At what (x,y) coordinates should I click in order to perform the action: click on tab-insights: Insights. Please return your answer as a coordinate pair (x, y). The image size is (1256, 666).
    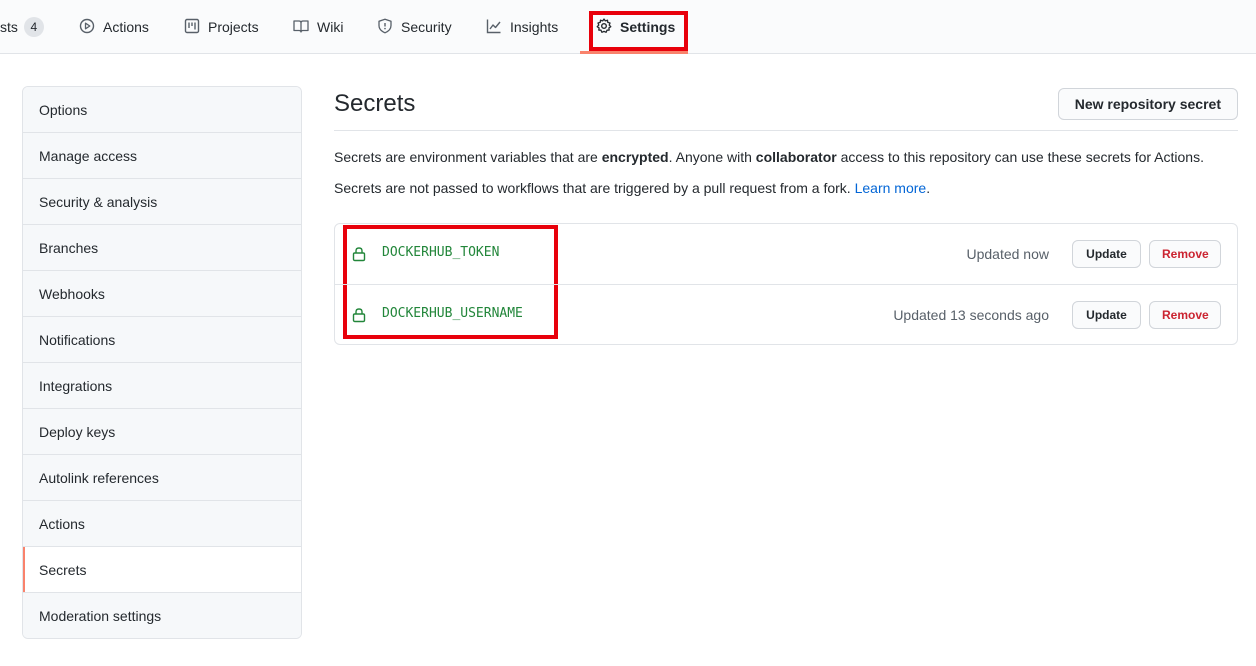
    Looking at the image, I should click on (522, 27).